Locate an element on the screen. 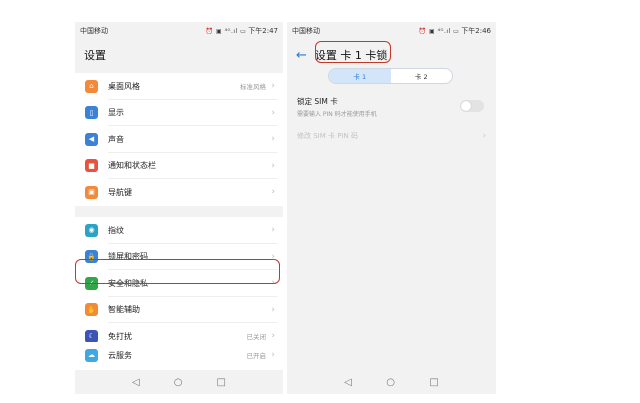 The height and width of the screenshot is (403, 640). status-bar: 中国移动 ⏰ ▣ ⁴ᴳ.ıl ▭ 下午2:46 is located at coordinates (391, 31).